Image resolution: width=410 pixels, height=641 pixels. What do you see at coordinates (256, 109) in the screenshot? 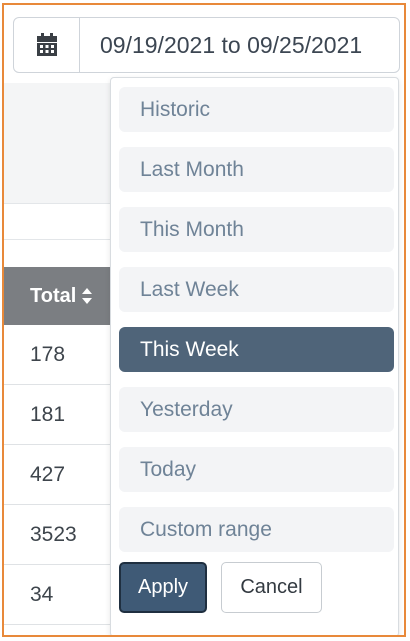
I see `range-historic: Historic` at bounding box center [256, 109].